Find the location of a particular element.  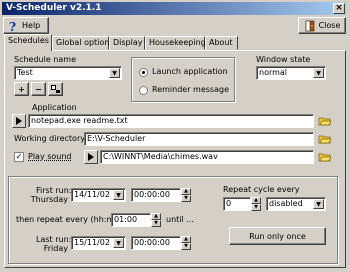

help-question-icon: ? is located at coordinates (12, 26).